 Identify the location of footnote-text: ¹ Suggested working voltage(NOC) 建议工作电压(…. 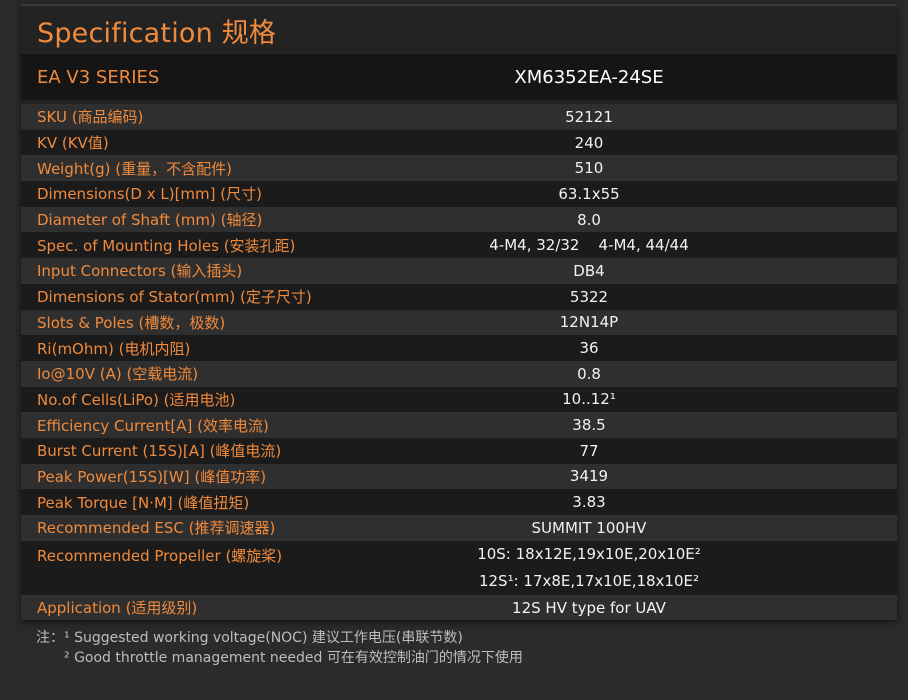
(263, 638).